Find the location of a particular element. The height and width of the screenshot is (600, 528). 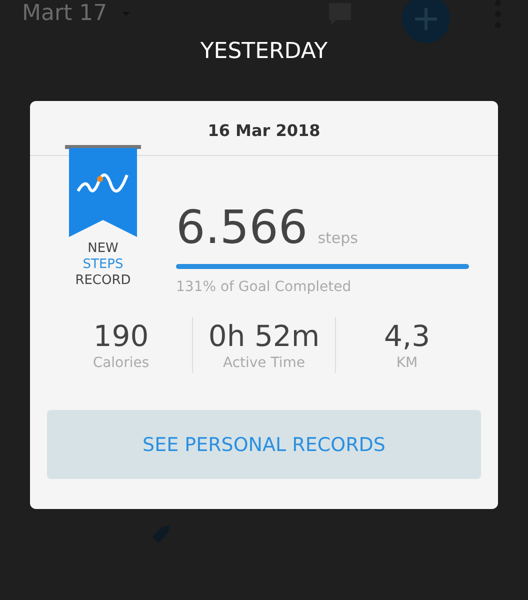

stat-value: 190 is located at coordinates (121, 336).